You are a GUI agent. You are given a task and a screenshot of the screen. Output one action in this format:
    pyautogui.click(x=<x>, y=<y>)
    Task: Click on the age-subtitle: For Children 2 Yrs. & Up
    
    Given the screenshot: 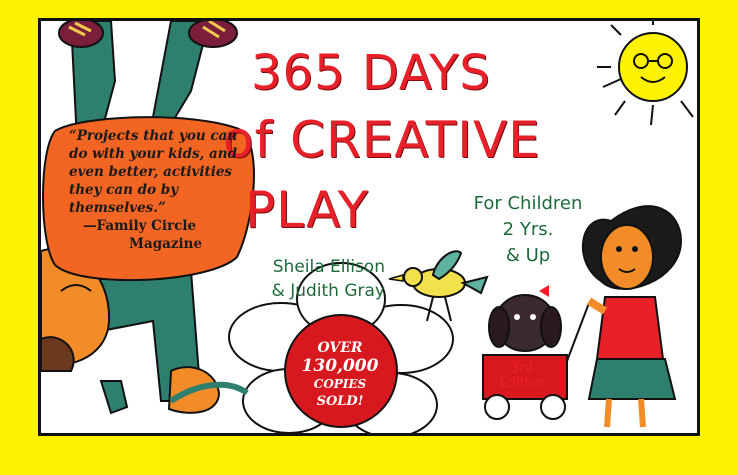 What is the action you would take?
    pyautogui.click(x=528, y=230)
    